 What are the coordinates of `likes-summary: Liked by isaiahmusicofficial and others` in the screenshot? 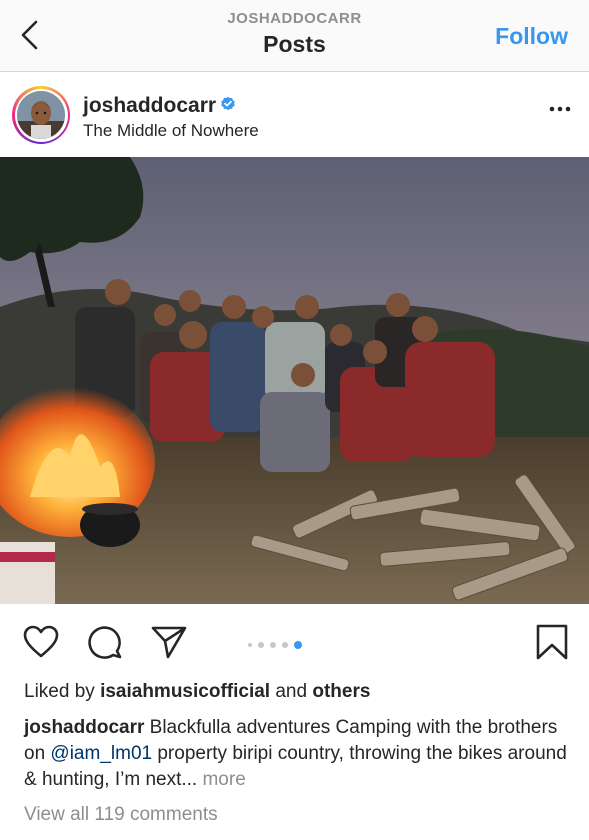 It's located at (197, 692).